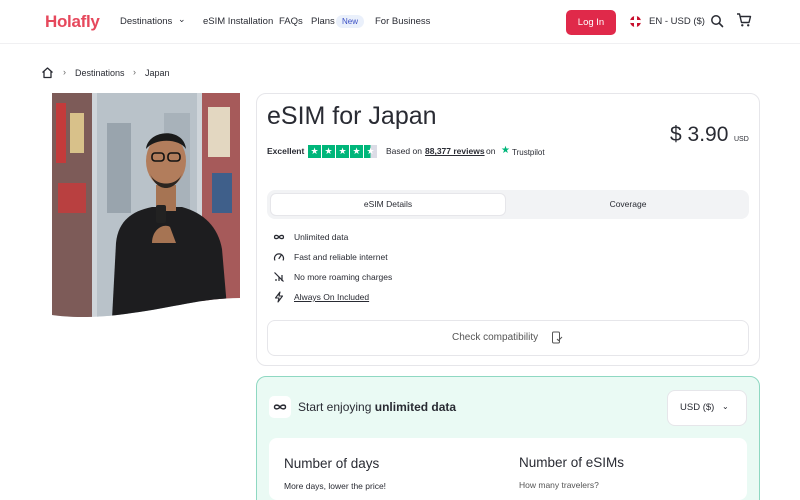  I want to click on price: $ 3.90, so click(699, 134).